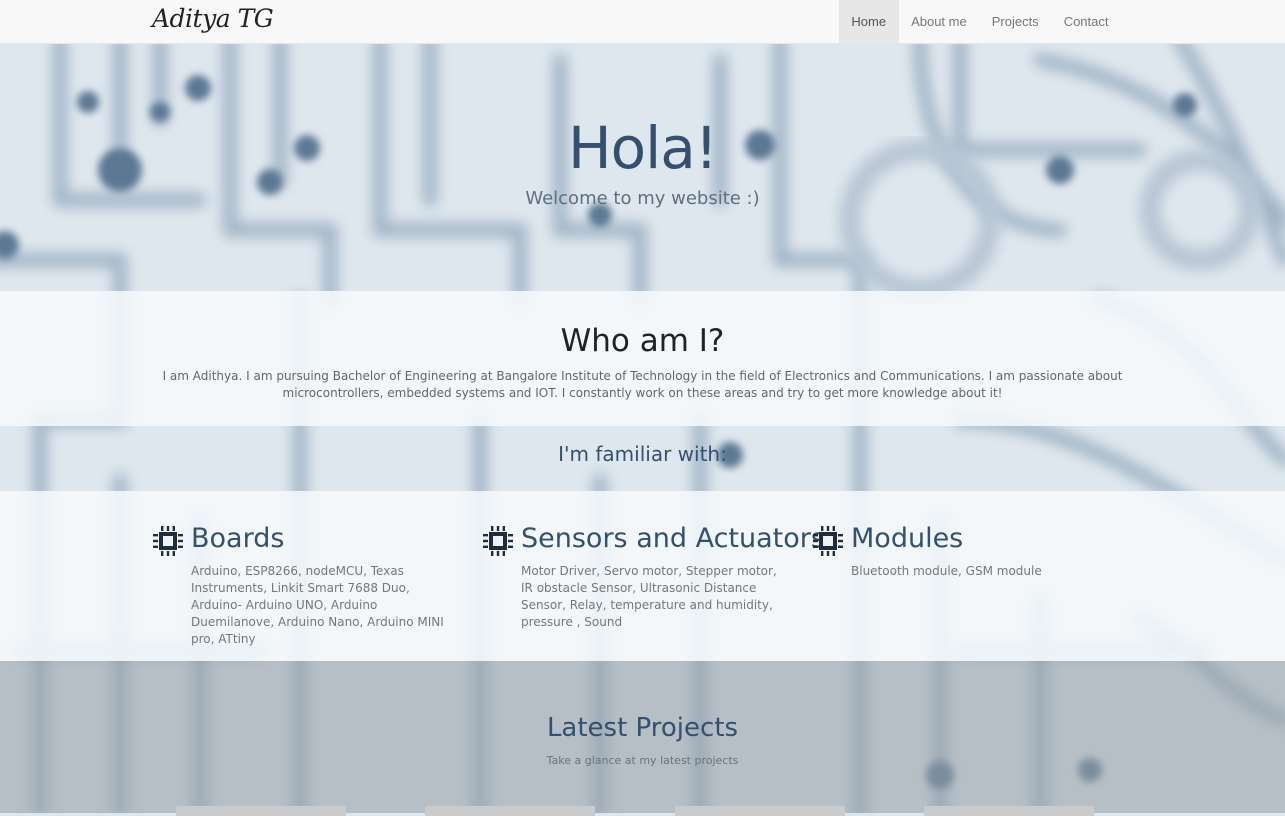  What do you see at coordinates (642, 728) in the screenshot?
I see `latest-projects-title: Latest Projects` at bounding box center [642, 728].